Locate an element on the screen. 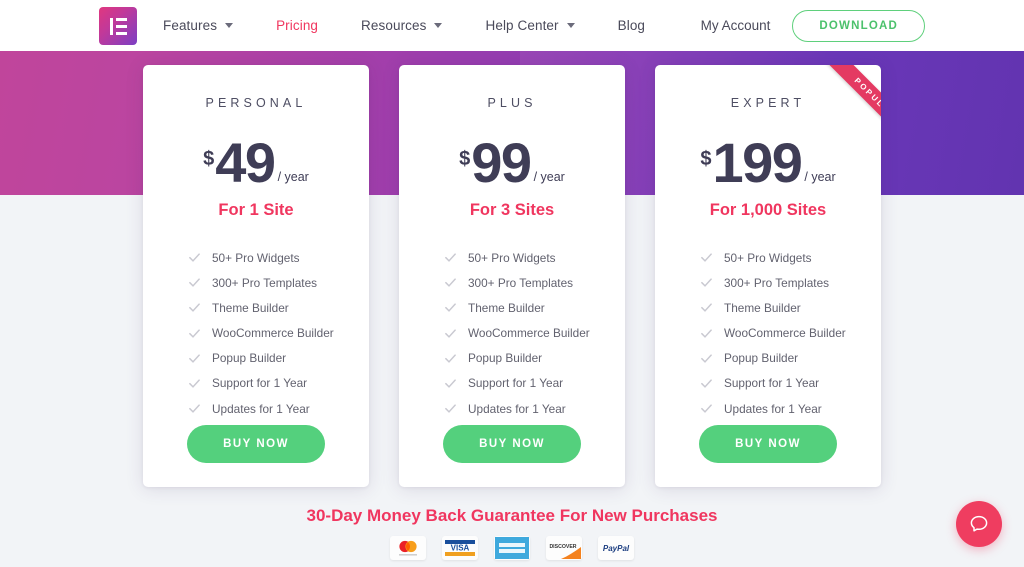  elementor-logo-icon is located at coordinates (118, 26).